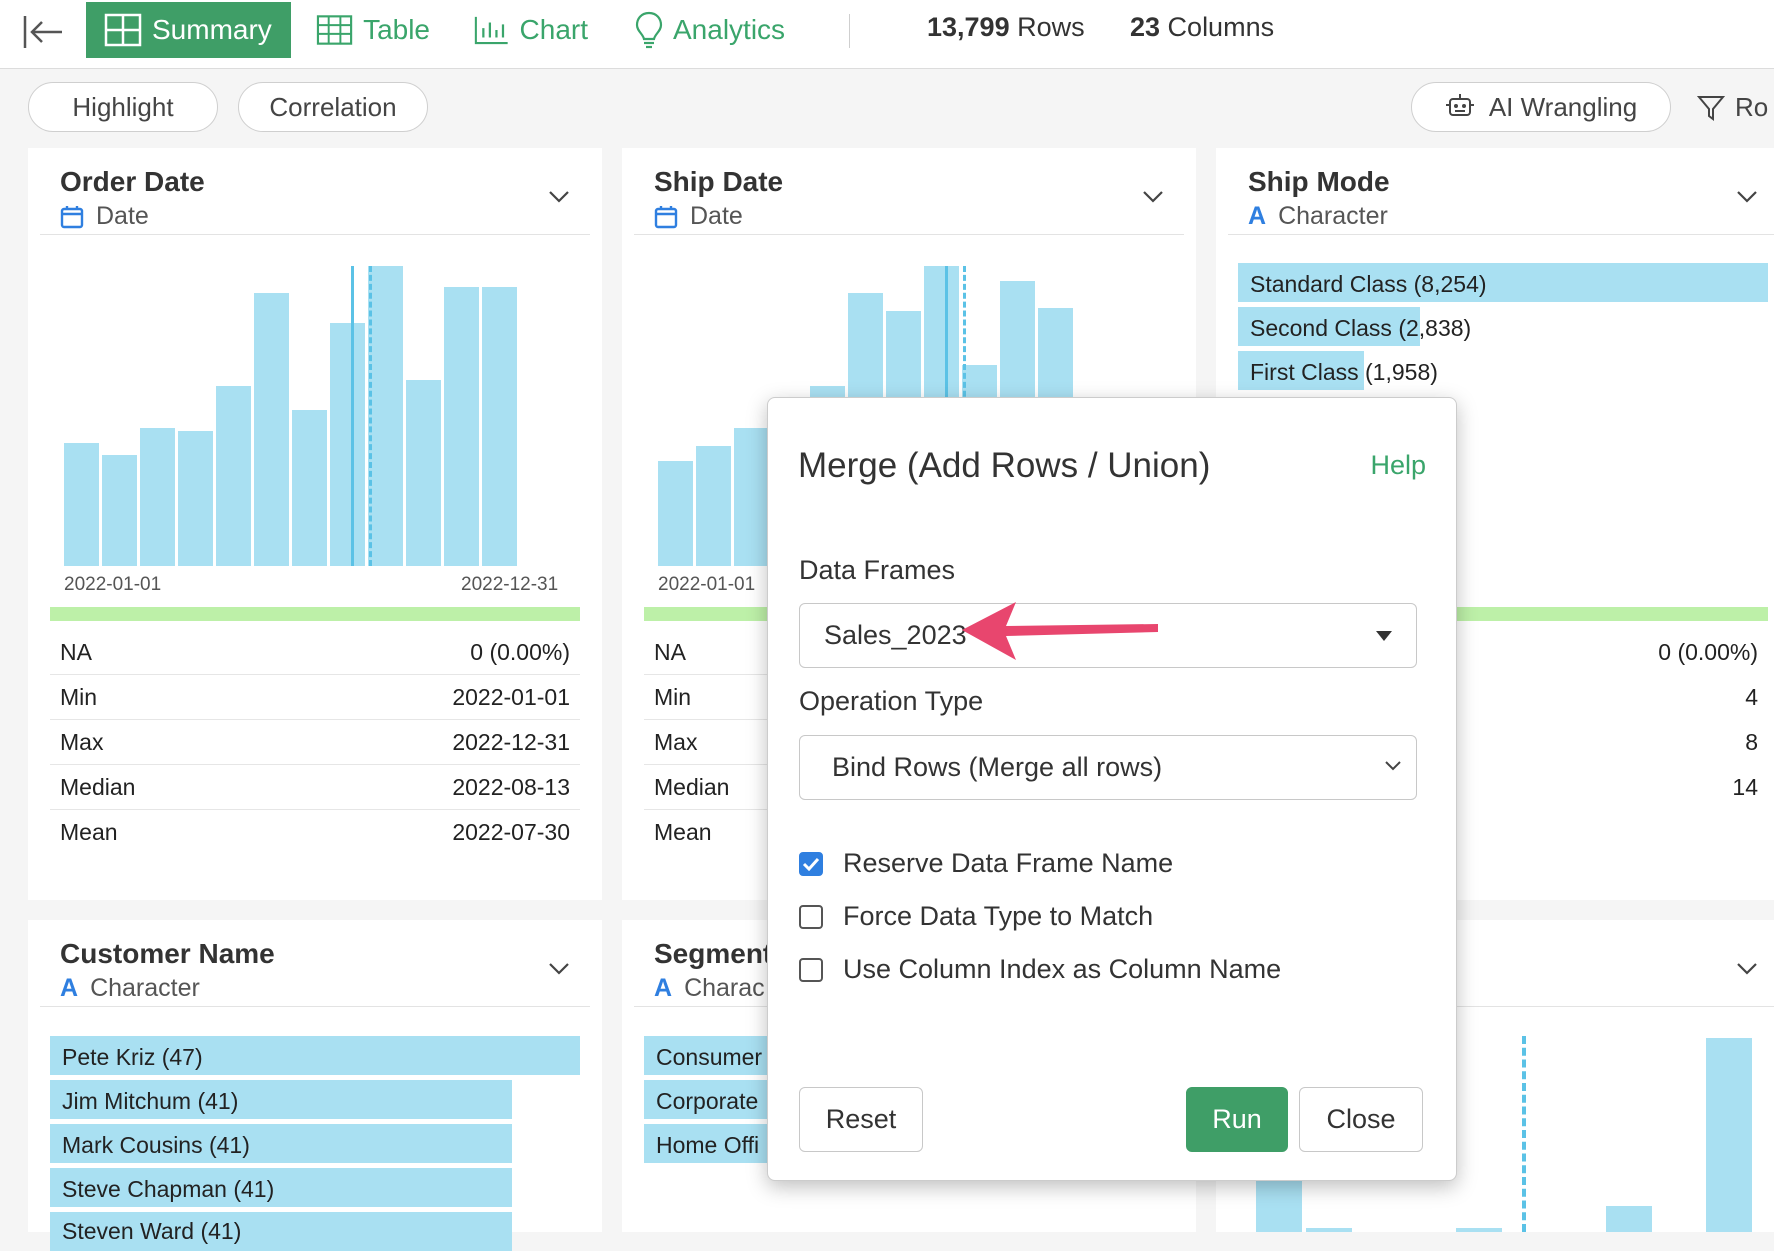  I want to click on force-type-option: Force Data Type to Match, so click(976, 916).